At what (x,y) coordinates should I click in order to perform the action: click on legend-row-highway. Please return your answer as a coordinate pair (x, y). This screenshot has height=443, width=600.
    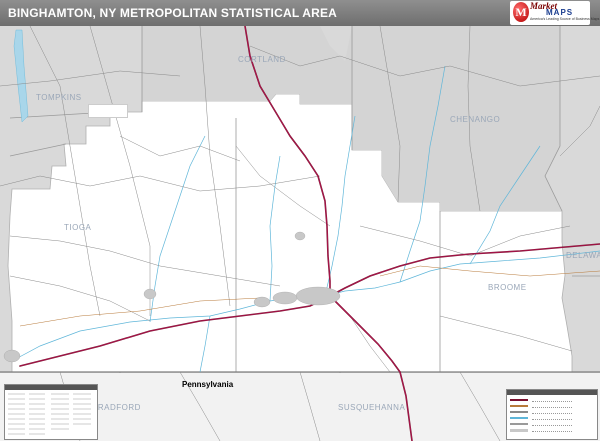
    Looking at the image, I should click on (552, 406).